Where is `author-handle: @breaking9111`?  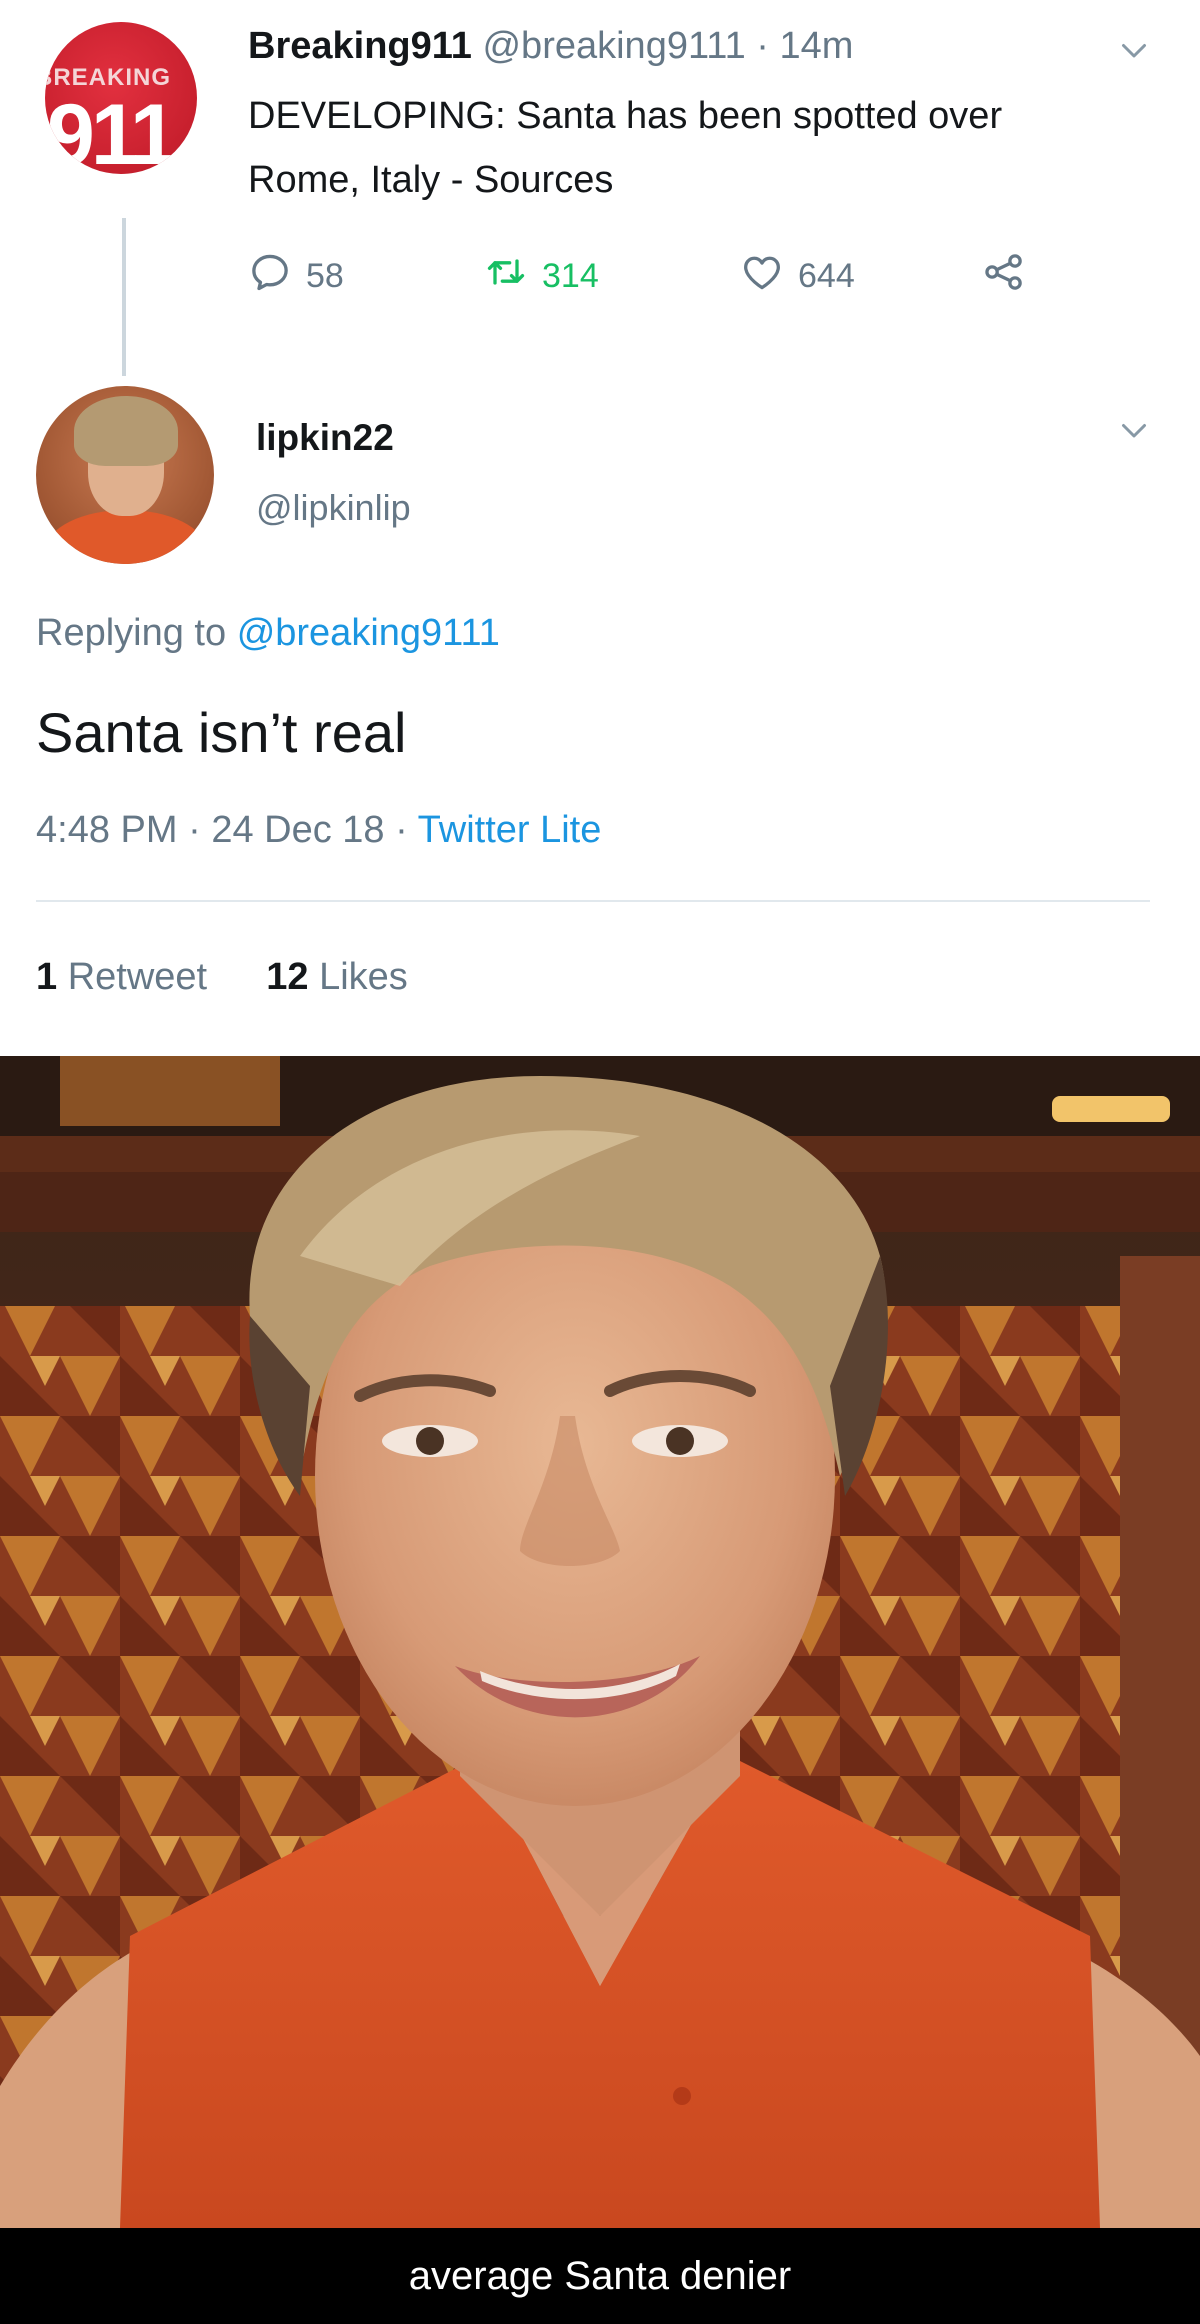 author-handle: @breaking9111 is located at coordinates (613, 46).